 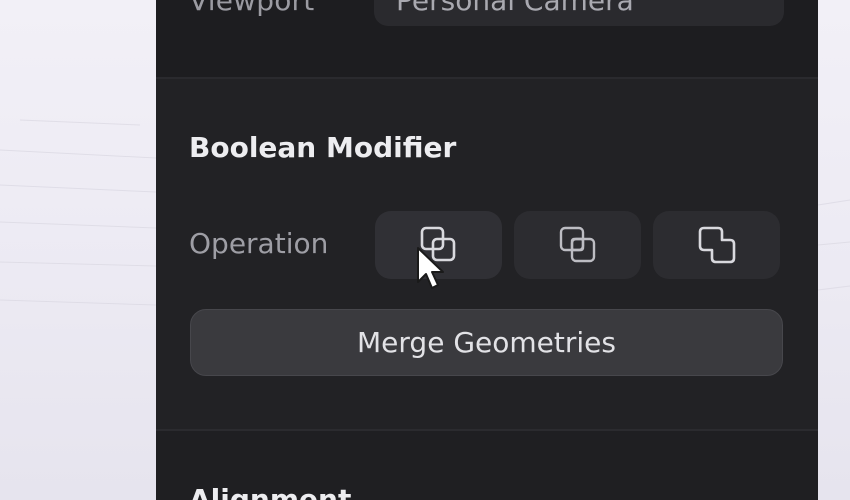 I want to click on viewport-section: Viewport Personal Camera, so click(x=487, y=39).